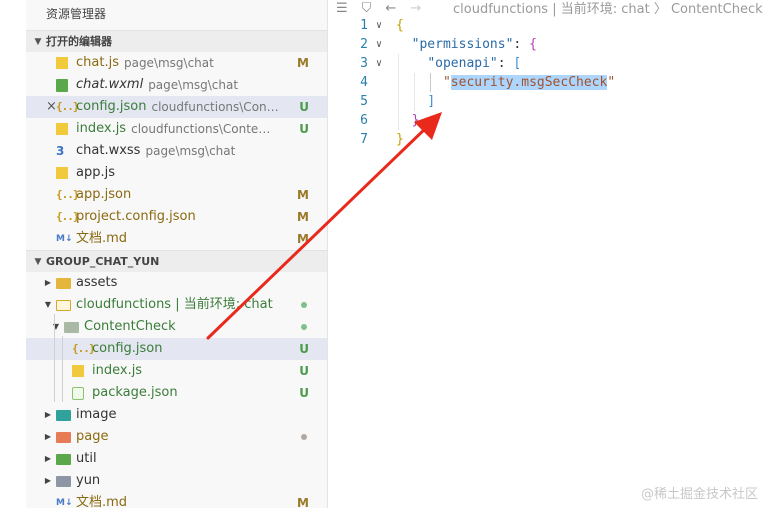  Describe the element at coordinates (127, 348) in the screenshot. I see `file-name: config.json` at that location.